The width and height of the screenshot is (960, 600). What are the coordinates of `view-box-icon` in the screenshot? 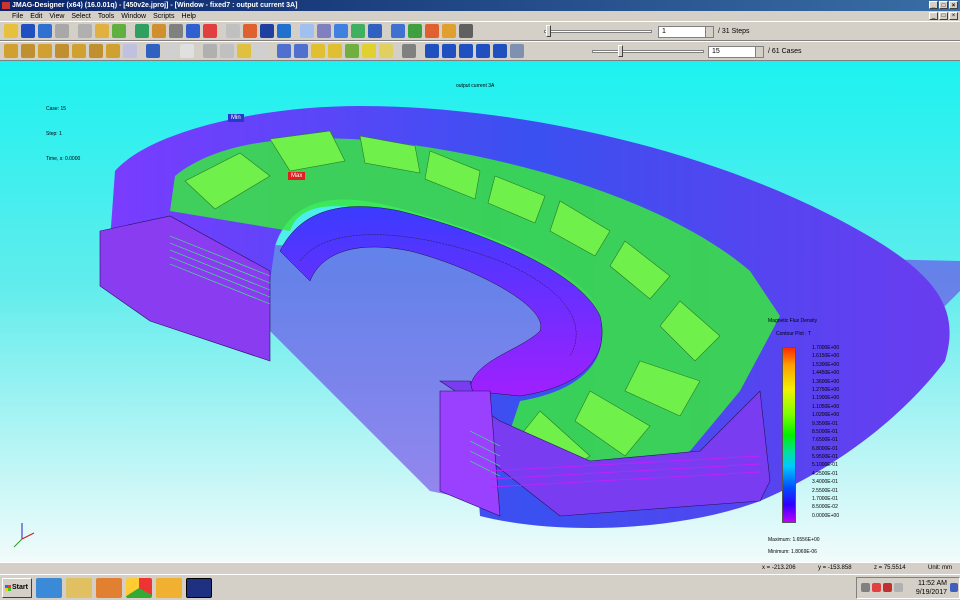 It's located at (187, 51).